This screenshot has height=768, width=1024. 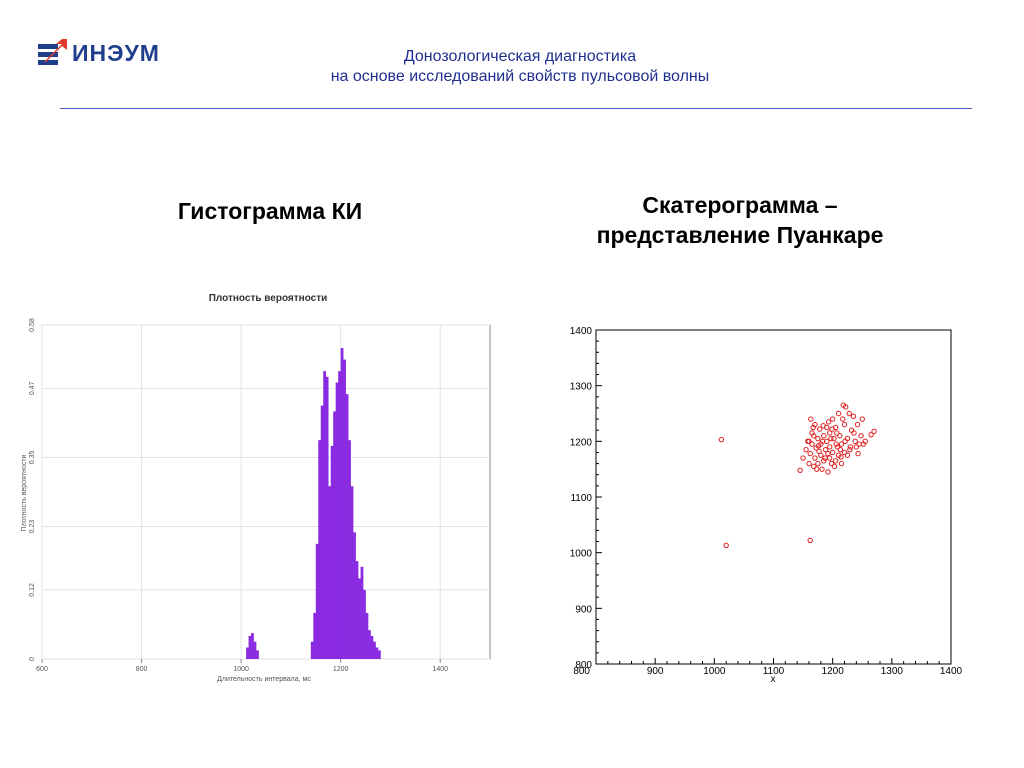 What do you see at coordinates (740, 235) in the screenshot?
I see `scattergram-heading-line-2: представление Пуанкаре` at bounding box center [740, 235].